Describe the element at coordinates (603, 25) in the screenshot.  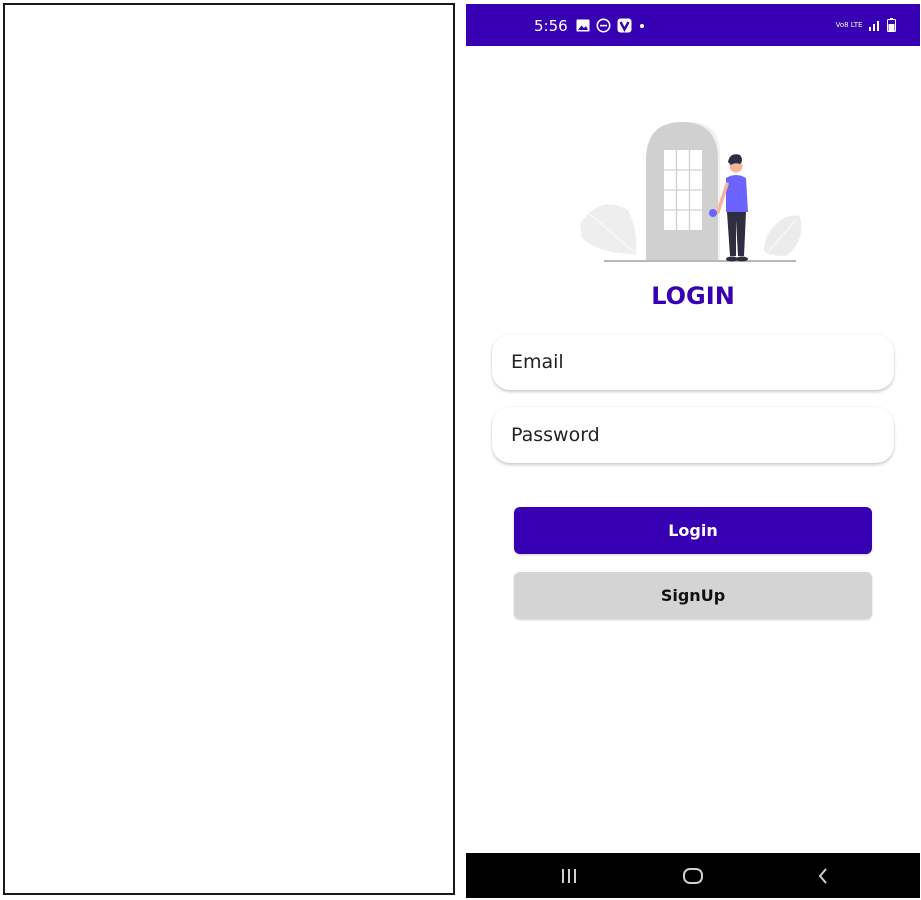
I see `do-not-disturb-icon` at that location.